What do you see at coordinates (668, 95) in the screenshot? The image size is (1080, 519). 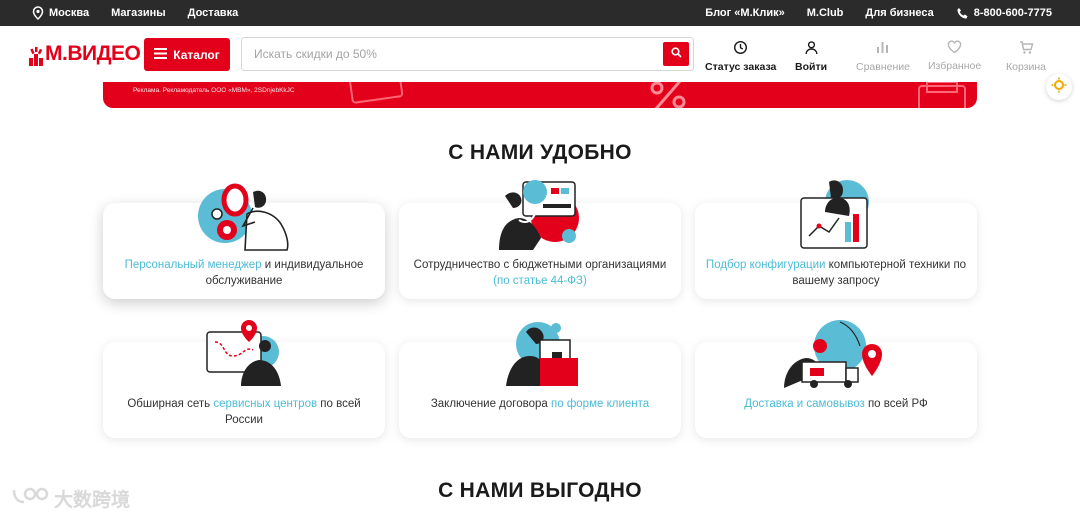 I see `percent-icon` at bounding box center [668, 95].